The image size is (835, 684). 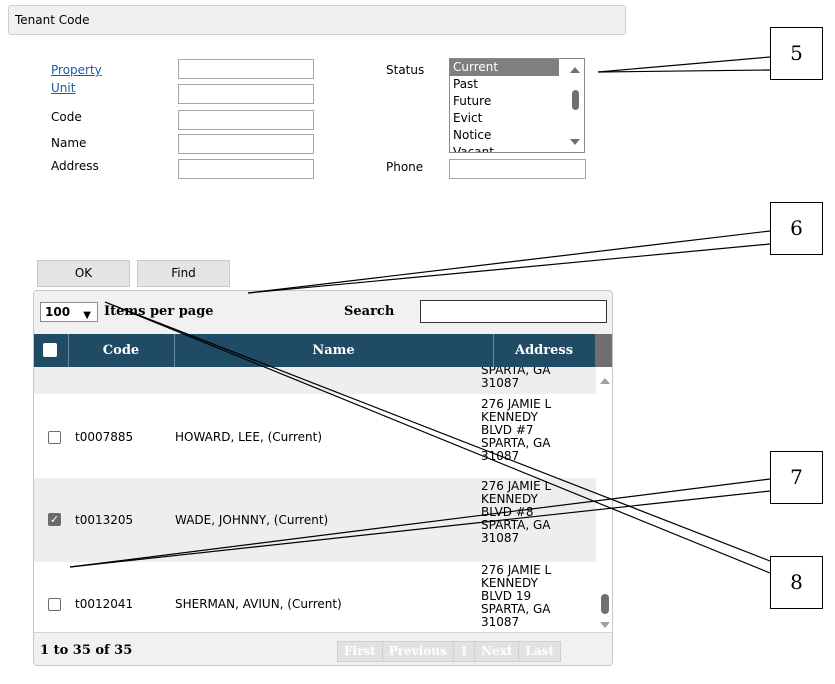 I want to click on callout-6: 6, so click(x=796, y=228).